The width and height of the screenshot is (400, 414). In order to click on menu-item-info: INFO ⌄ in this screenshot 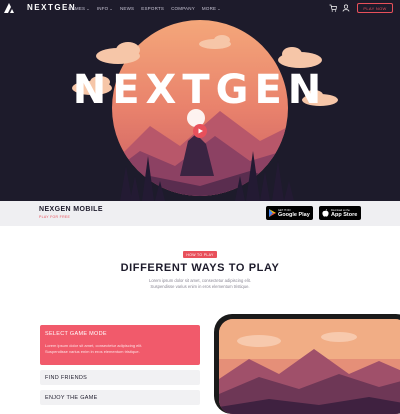, I will do `click(105, 8)`.